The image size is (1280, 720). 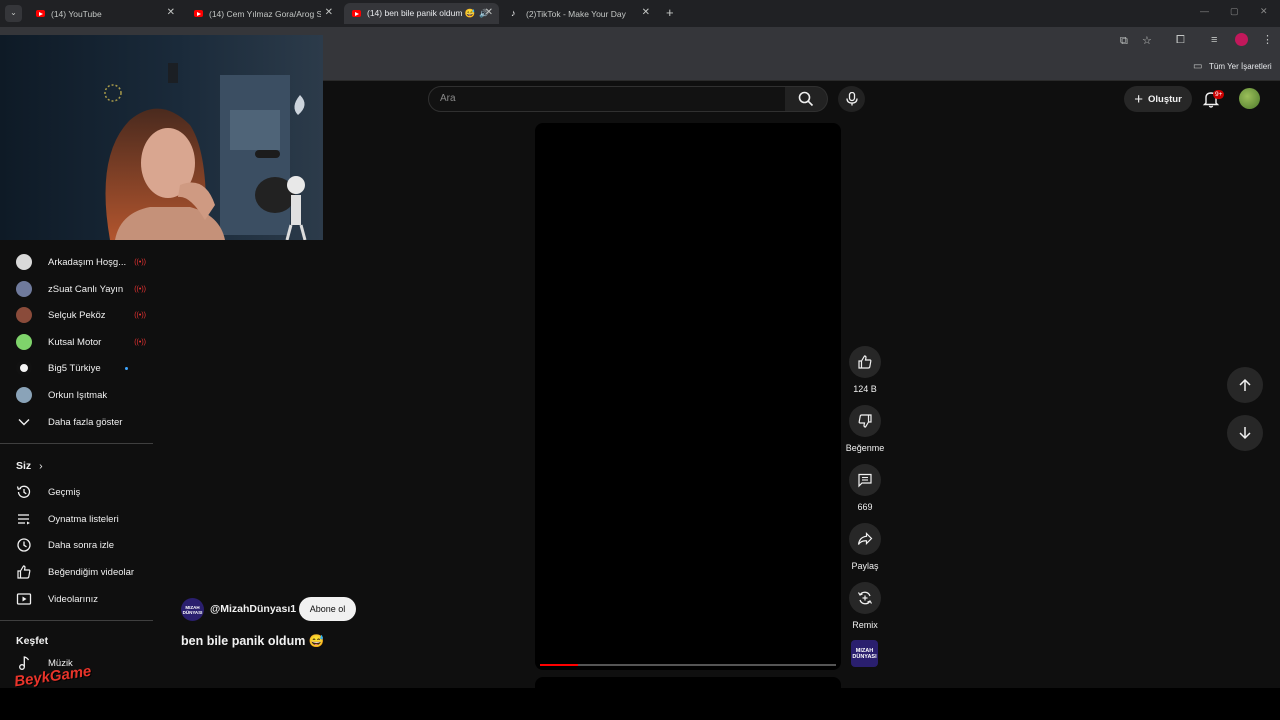 What do you see at coordinates (1180, 40) in the screenshot?
I see `extensions-icon: ⧠` at bounding box center [1180, 40].